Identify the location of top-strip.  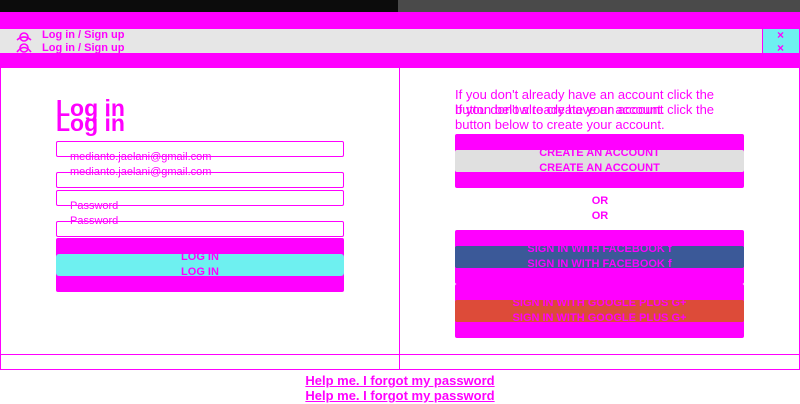
(400, 6).